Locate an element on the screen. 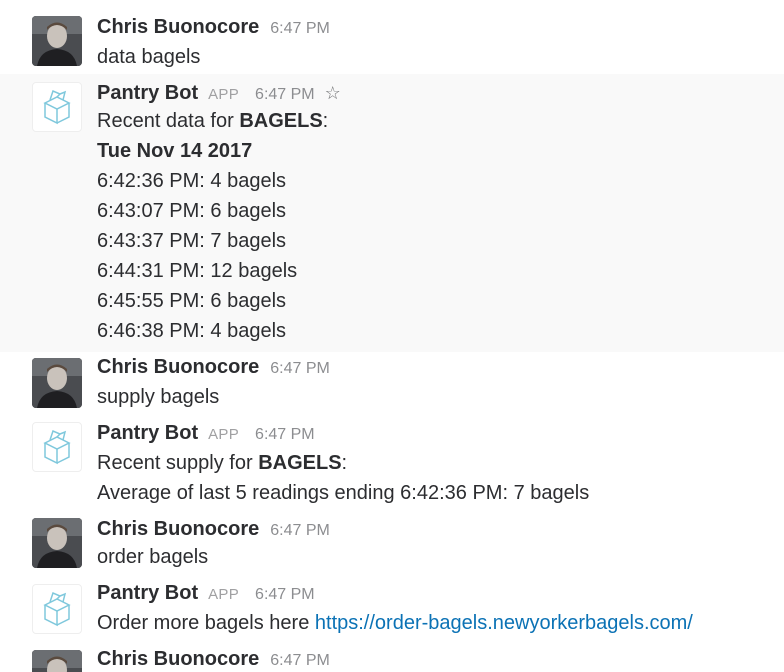  message-chris-order: Chris Buonocore 6:47 PM order bagels is located at coordinates (392, 548).